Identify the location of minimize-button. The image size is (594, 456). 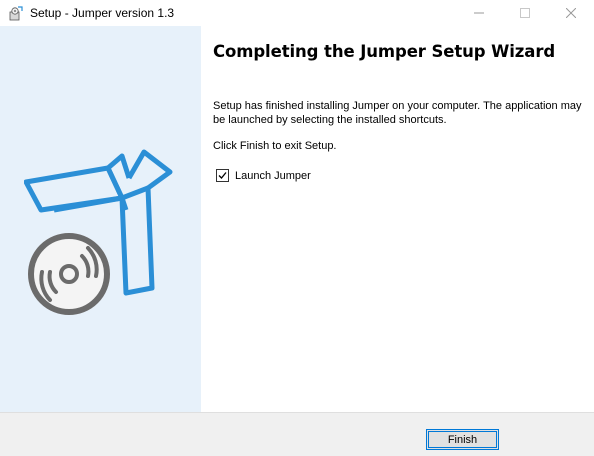
(479, 13).